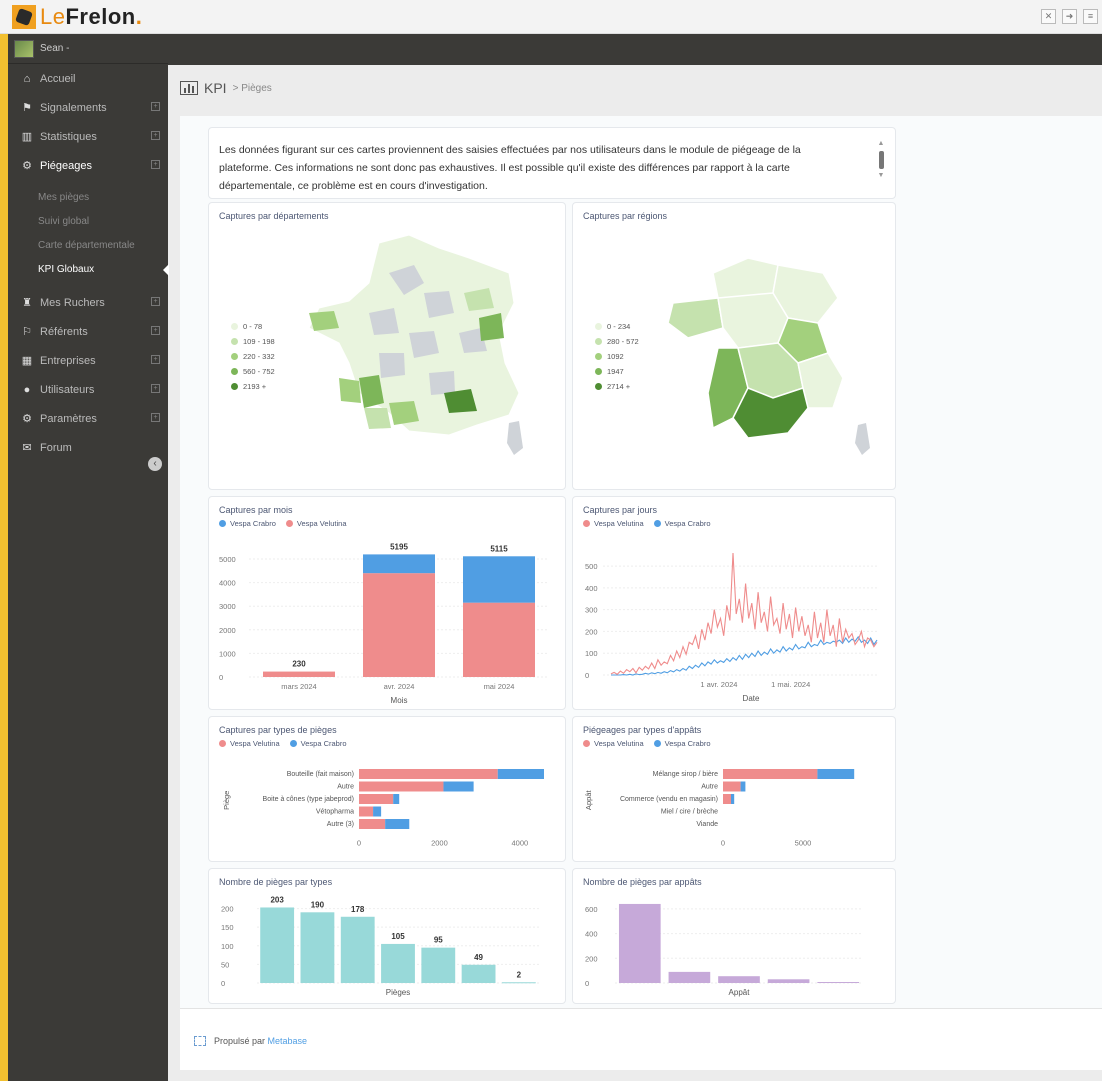 The width and height of the screenshot is (1102, 1081). What do you see at coordinates (1090, 16) in the screenshot?
I see `menu-icon: ≡` at bounding box center [1090, 16].